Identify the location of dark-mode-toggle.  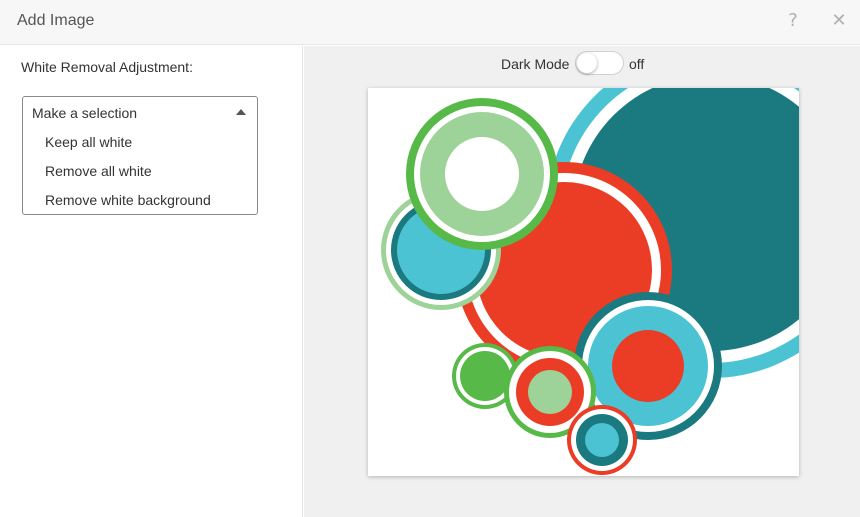
(599, 63).